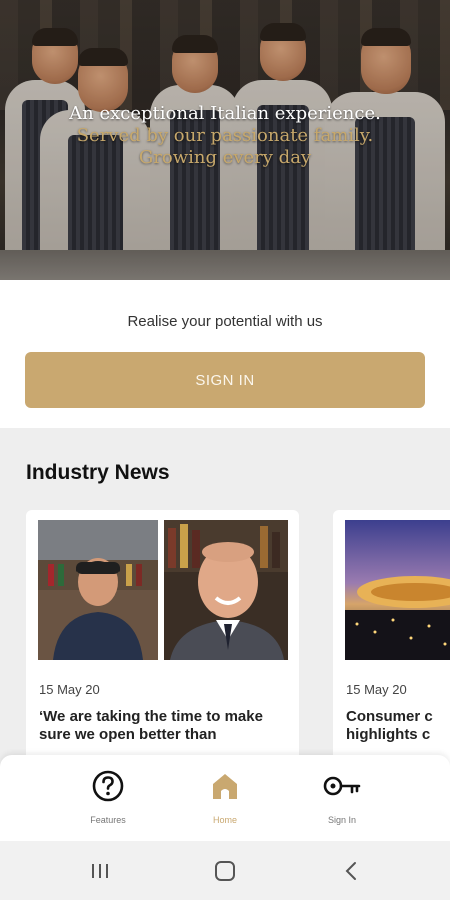  Describe the element at coordinates (225, 157) in the screenshot. I see `hero-line-3: Growing every day` at that location.